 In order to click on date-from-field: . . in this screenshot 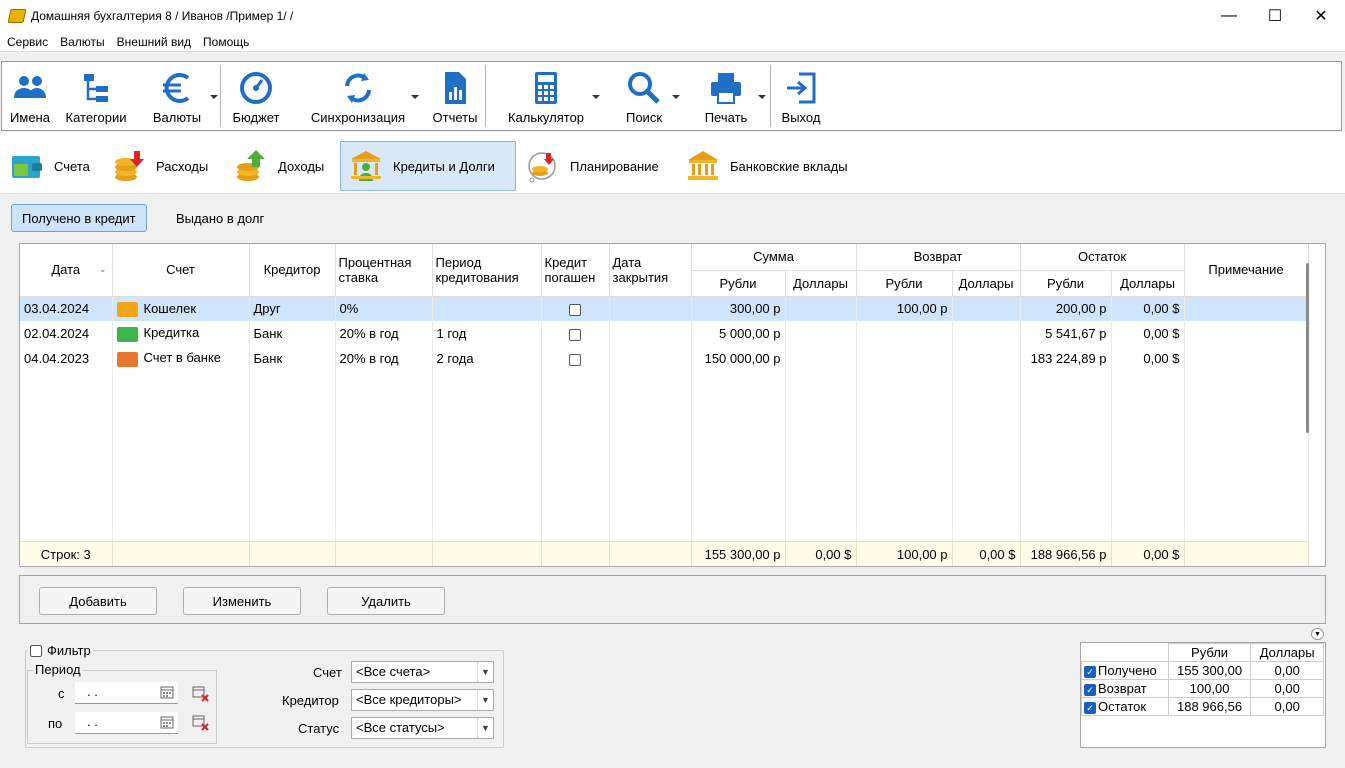, I will do `click(126, 693)`.